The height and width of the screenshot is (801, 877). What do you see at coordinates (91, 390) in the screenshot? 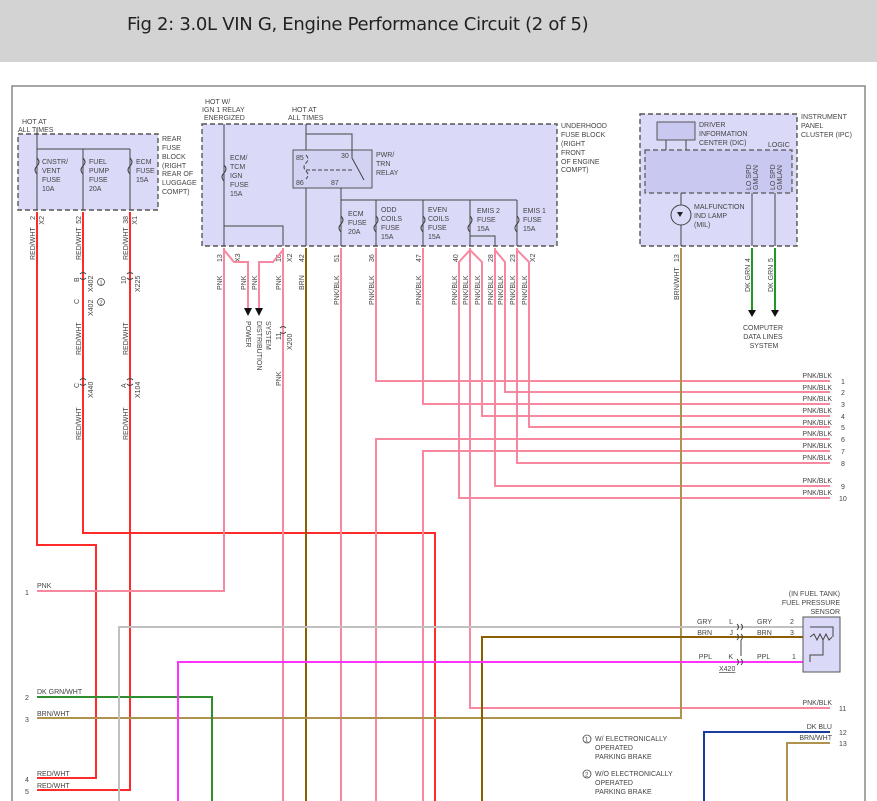
I see `connector-x440: X440` at bounding box center [91, 390].